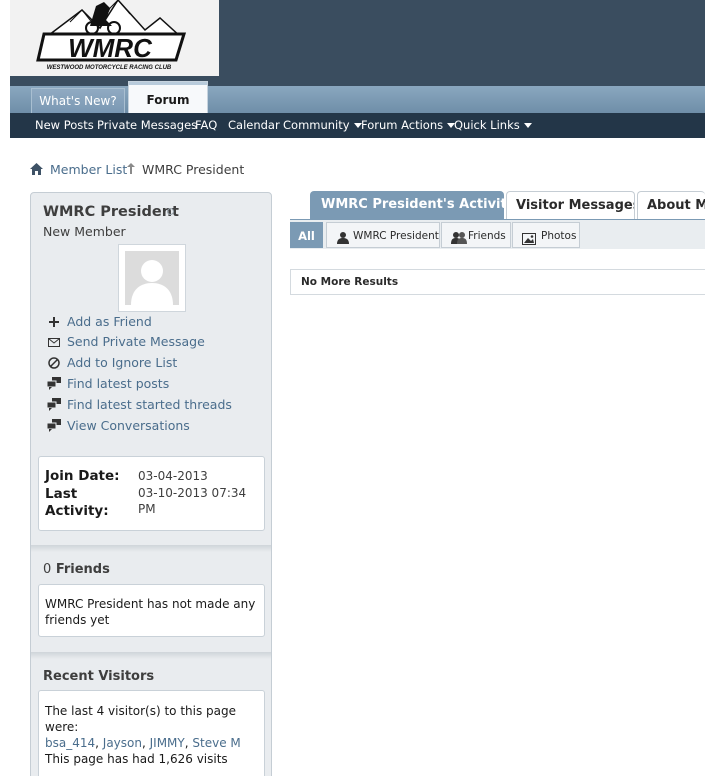 The image size is (705, 776). What do you see at coordinates (487, 236) in the screenshot?
I see `filter-friends-label: Friends` at bounding box center [487, 236].